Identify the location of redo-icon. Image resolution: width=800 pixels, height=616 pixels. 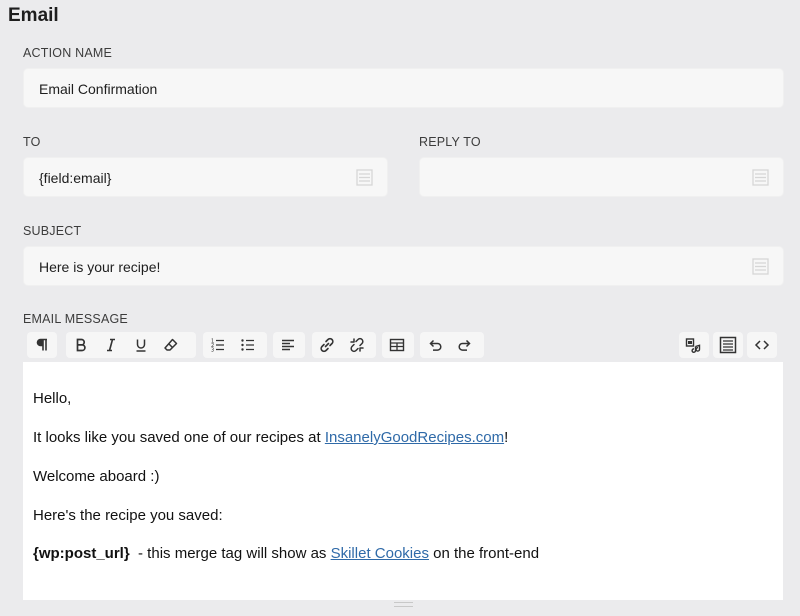
(465, 345).